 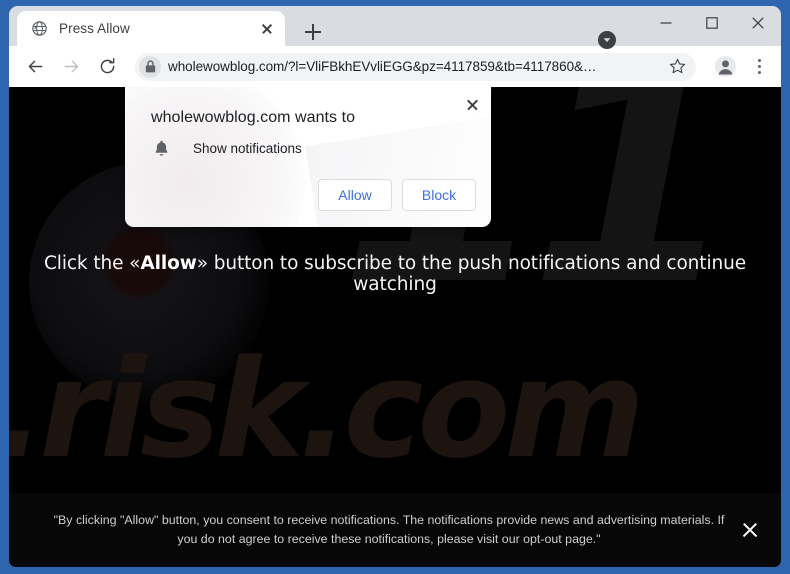 I want to click on lock-icon, so click(x=150, y=66).